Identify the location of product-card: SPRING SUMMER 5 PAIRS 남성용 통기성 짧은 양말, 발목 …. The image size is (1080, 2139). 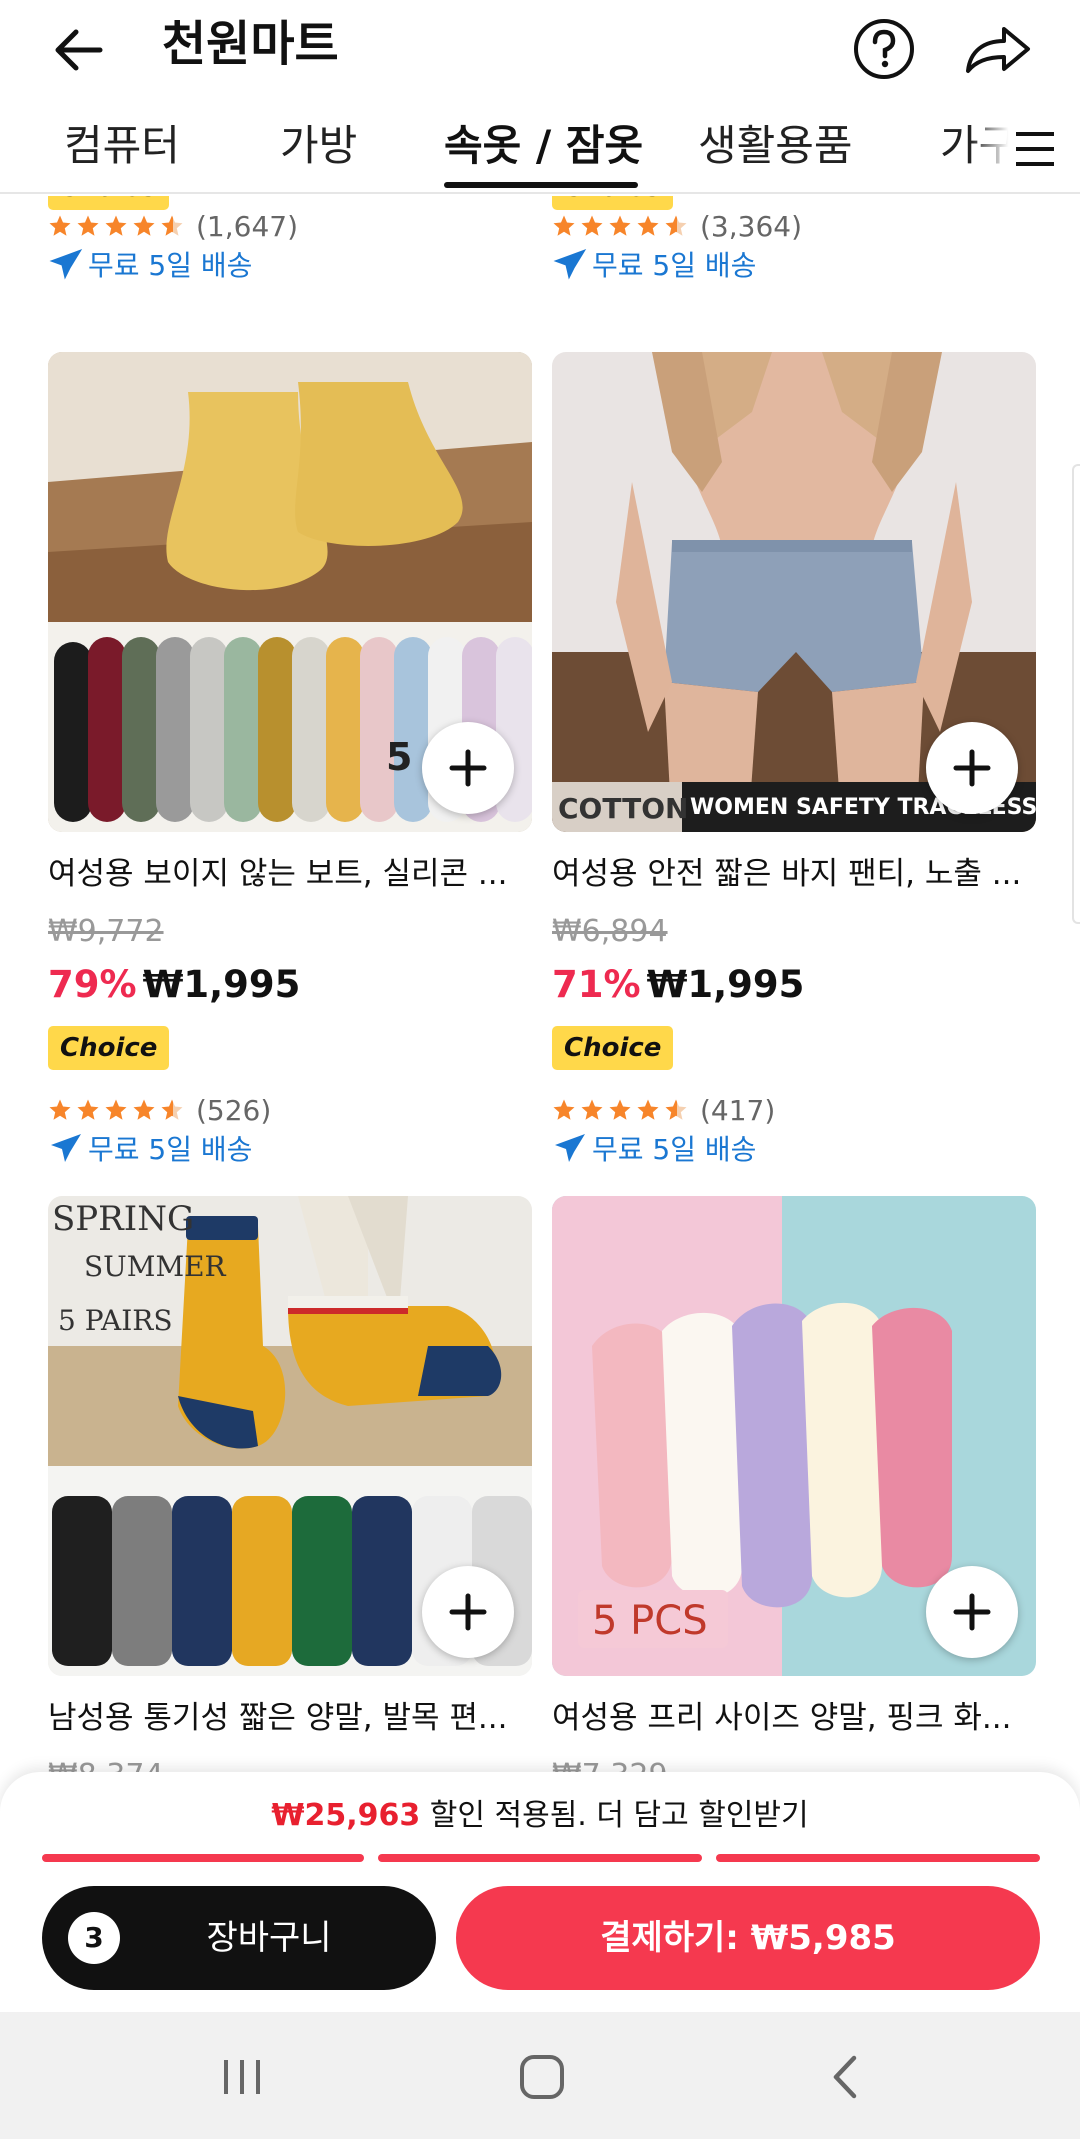
(290, 1486).